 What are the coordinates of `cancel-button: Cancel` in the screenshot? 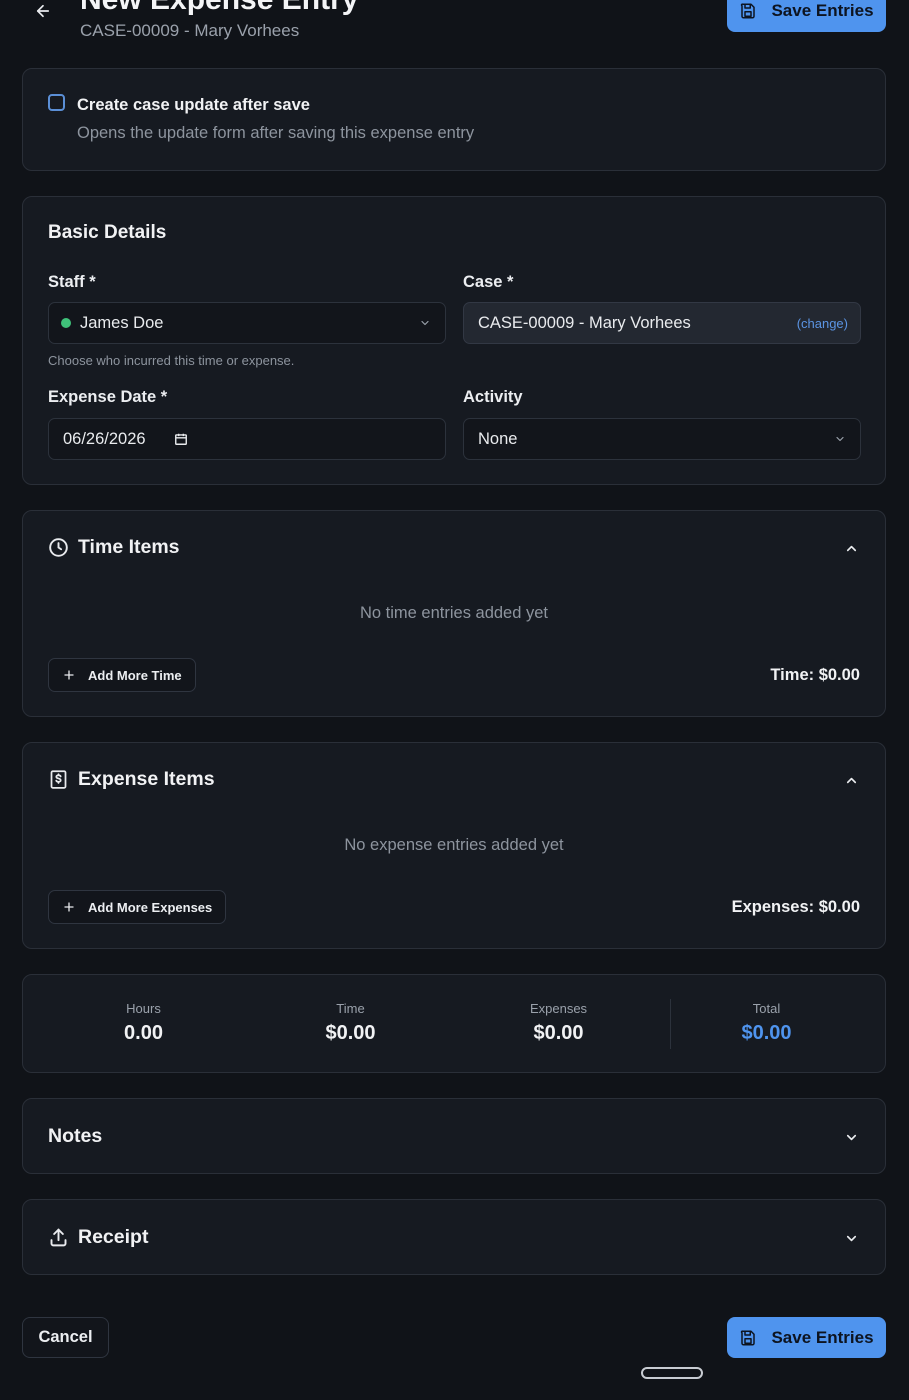 It's located at (65, 1337).